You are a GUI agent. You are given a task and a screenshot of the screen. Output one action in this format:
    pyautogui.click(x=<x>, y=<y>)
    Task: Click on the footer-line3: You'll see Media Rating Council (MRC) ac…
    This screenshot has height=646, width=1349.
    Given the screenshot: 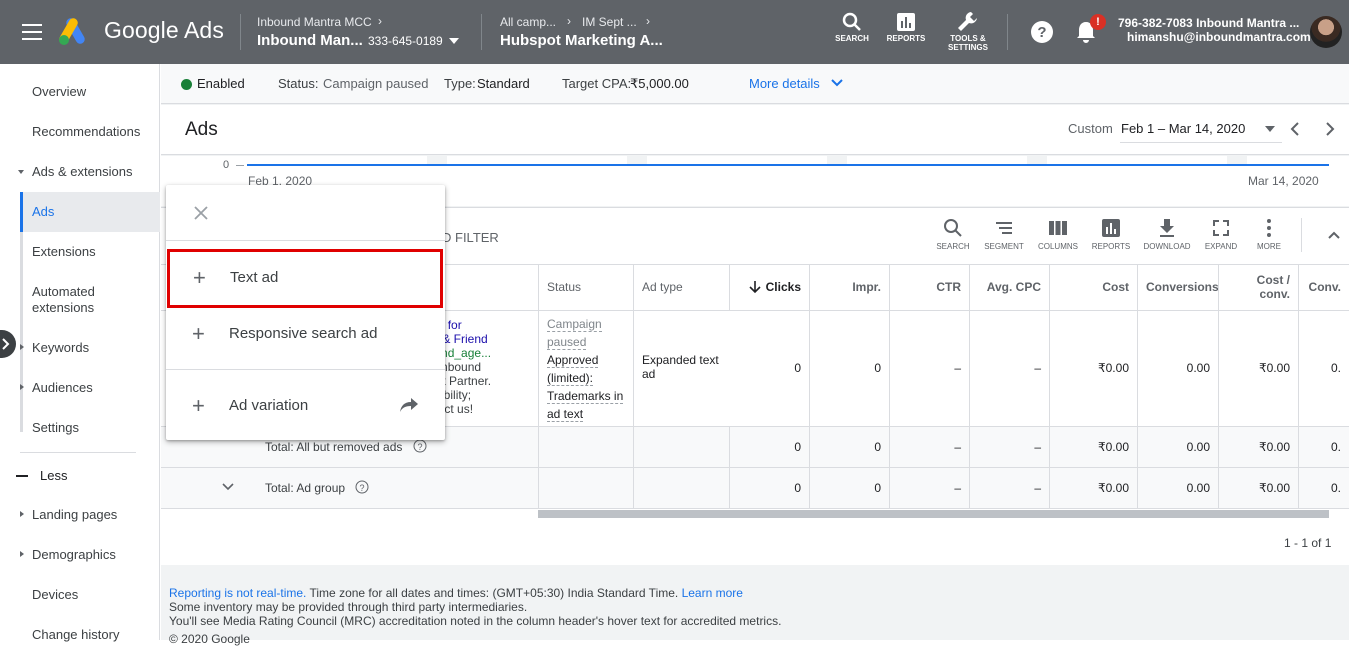 What is the action you would take?
    pyautogui.click(x=475, y=621)
    